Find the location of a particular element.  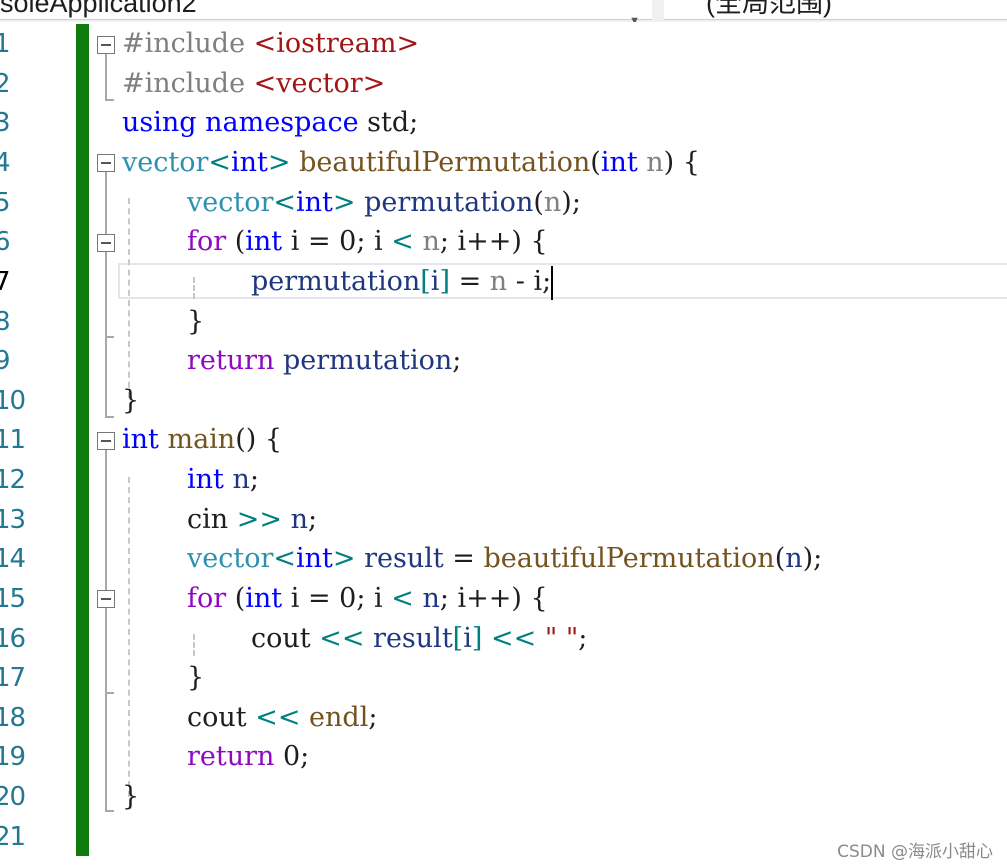

watermark: CSDN @海派小甜心 is located at coordinates (915, 852).